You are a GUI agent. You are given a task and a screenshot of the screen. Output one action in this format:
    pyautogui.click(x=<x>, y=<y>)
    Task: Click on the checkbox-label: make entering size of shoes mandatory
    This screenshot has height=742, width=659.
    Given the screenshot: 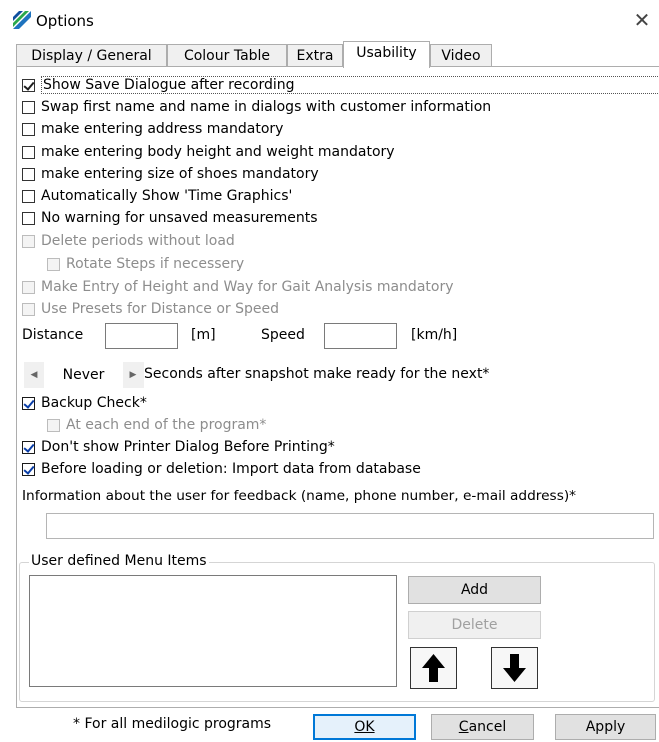 What is the action you would take?
    pyautogui.click(x=180, y=174)
    